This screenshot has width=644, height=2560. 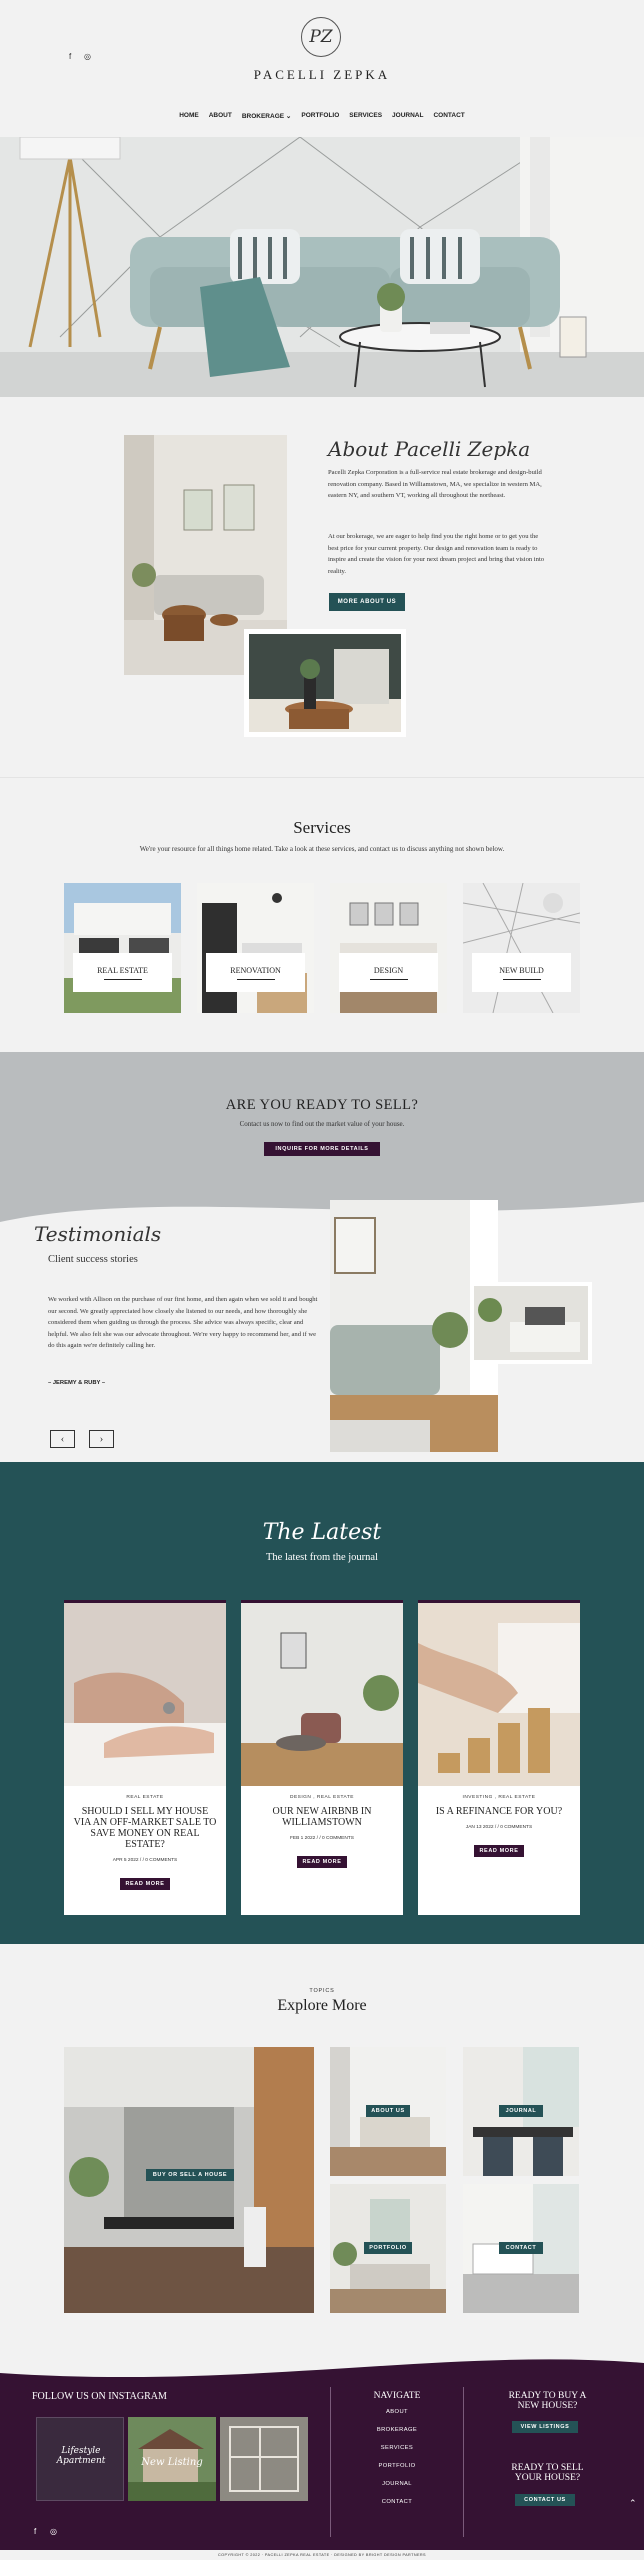 What do you see at coordinates (397, 2430) in the screenshot?
I see `footer-link-brokerage: BROKERAGE` at bounding box center [397, 2430].